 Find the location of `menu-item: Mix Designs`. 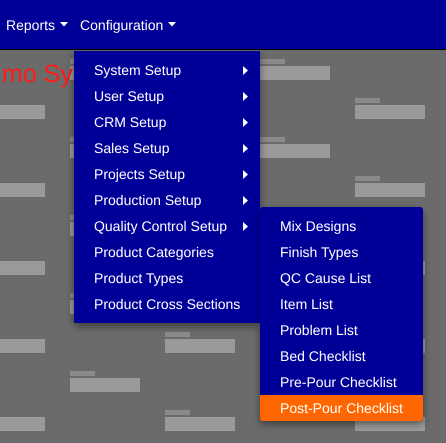

menu-item: Mix Designs is located at coordinates (341, 226).